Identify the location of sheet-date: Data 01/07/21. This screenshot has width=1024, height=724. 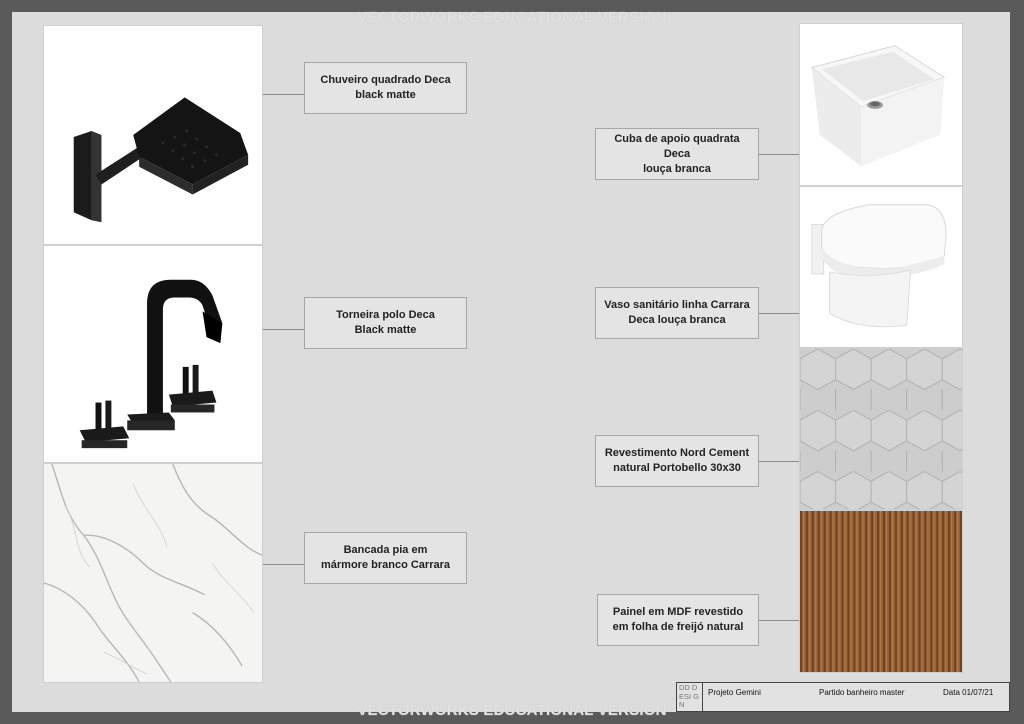
(968, 692).